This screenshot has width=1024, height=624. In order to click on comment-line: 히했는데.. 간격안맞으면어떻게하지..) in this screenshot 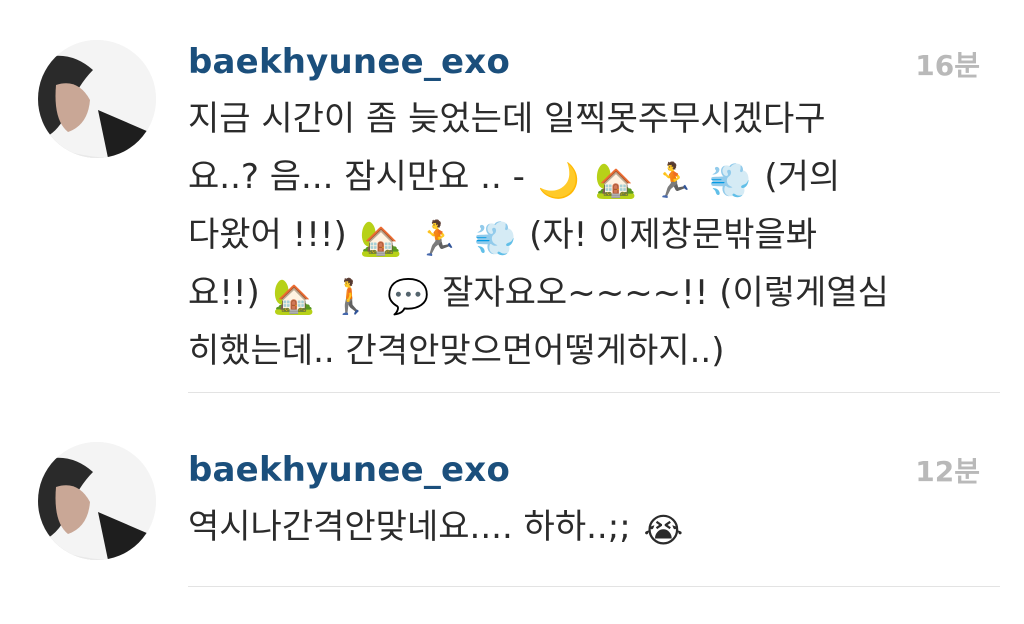, I will do `click(456, 351)`.